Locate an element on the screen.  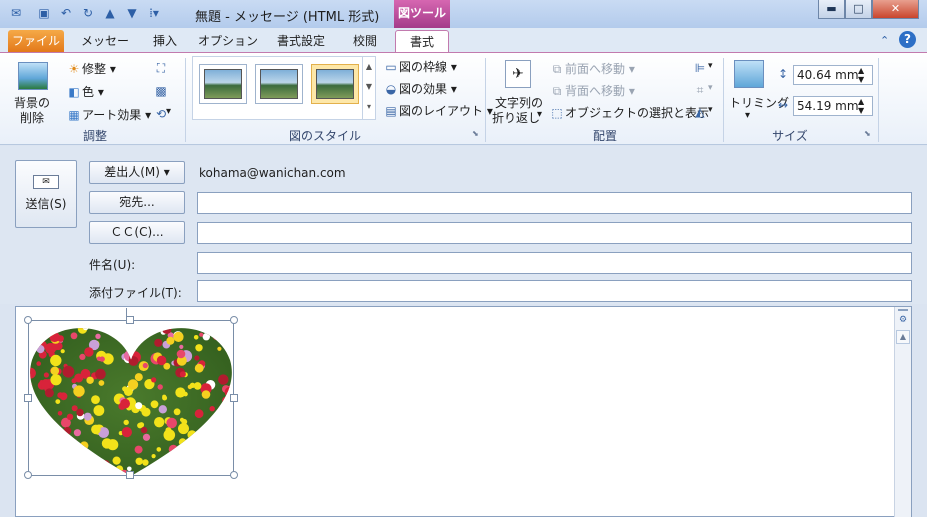
change-picture-icon: ▩ is located at coordinates (161, 91).